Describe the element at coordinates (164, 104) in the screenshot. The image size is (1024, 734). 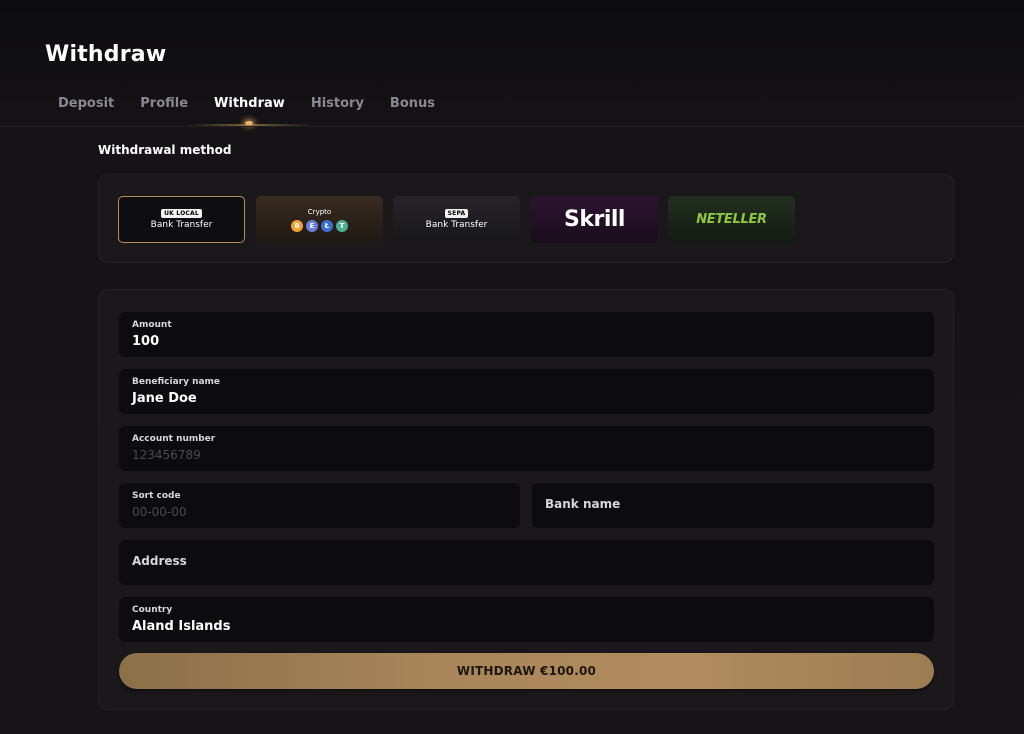
I see `tab-profile: Profile` at that location.